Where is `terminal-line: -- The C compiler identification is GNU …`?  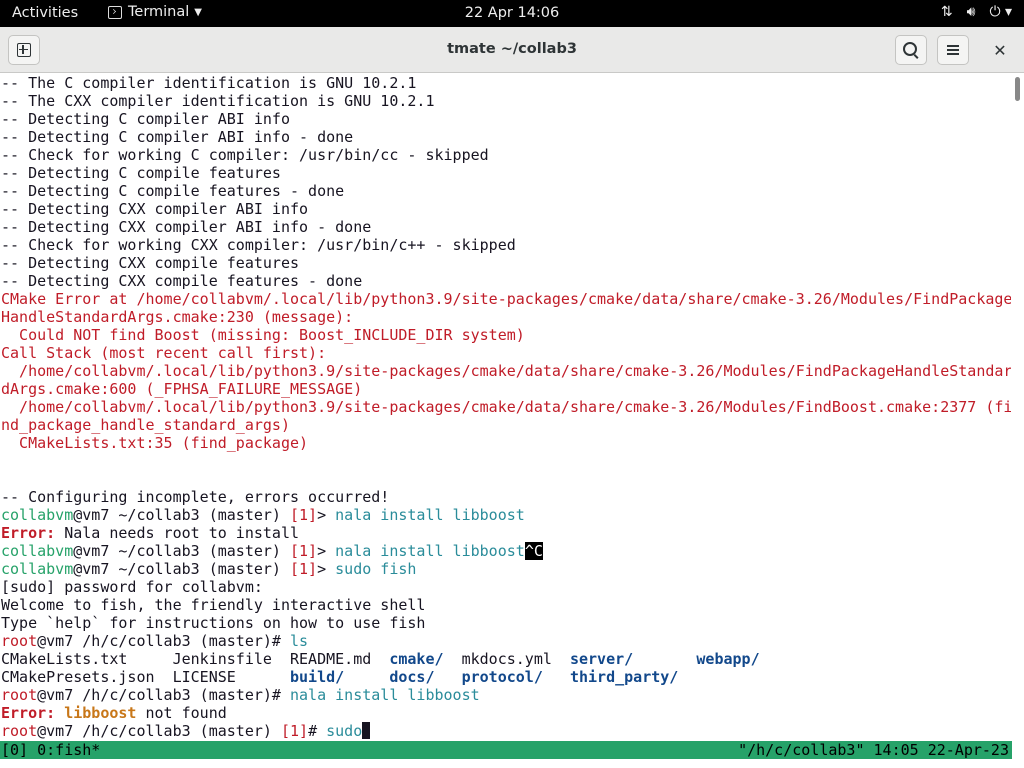 terminal-line: -- The C compiler identification is GNU … is located at coordinates (506, 83).